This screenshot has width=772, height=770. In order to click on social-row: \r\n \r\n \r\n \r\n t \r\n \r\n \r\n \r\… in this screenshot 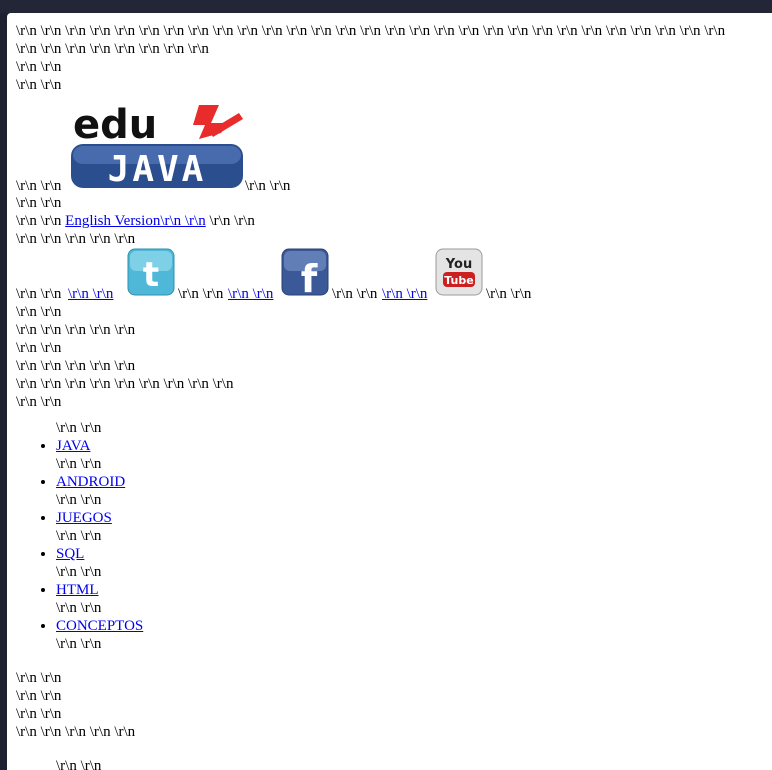, I will do `click(394, 275)`.